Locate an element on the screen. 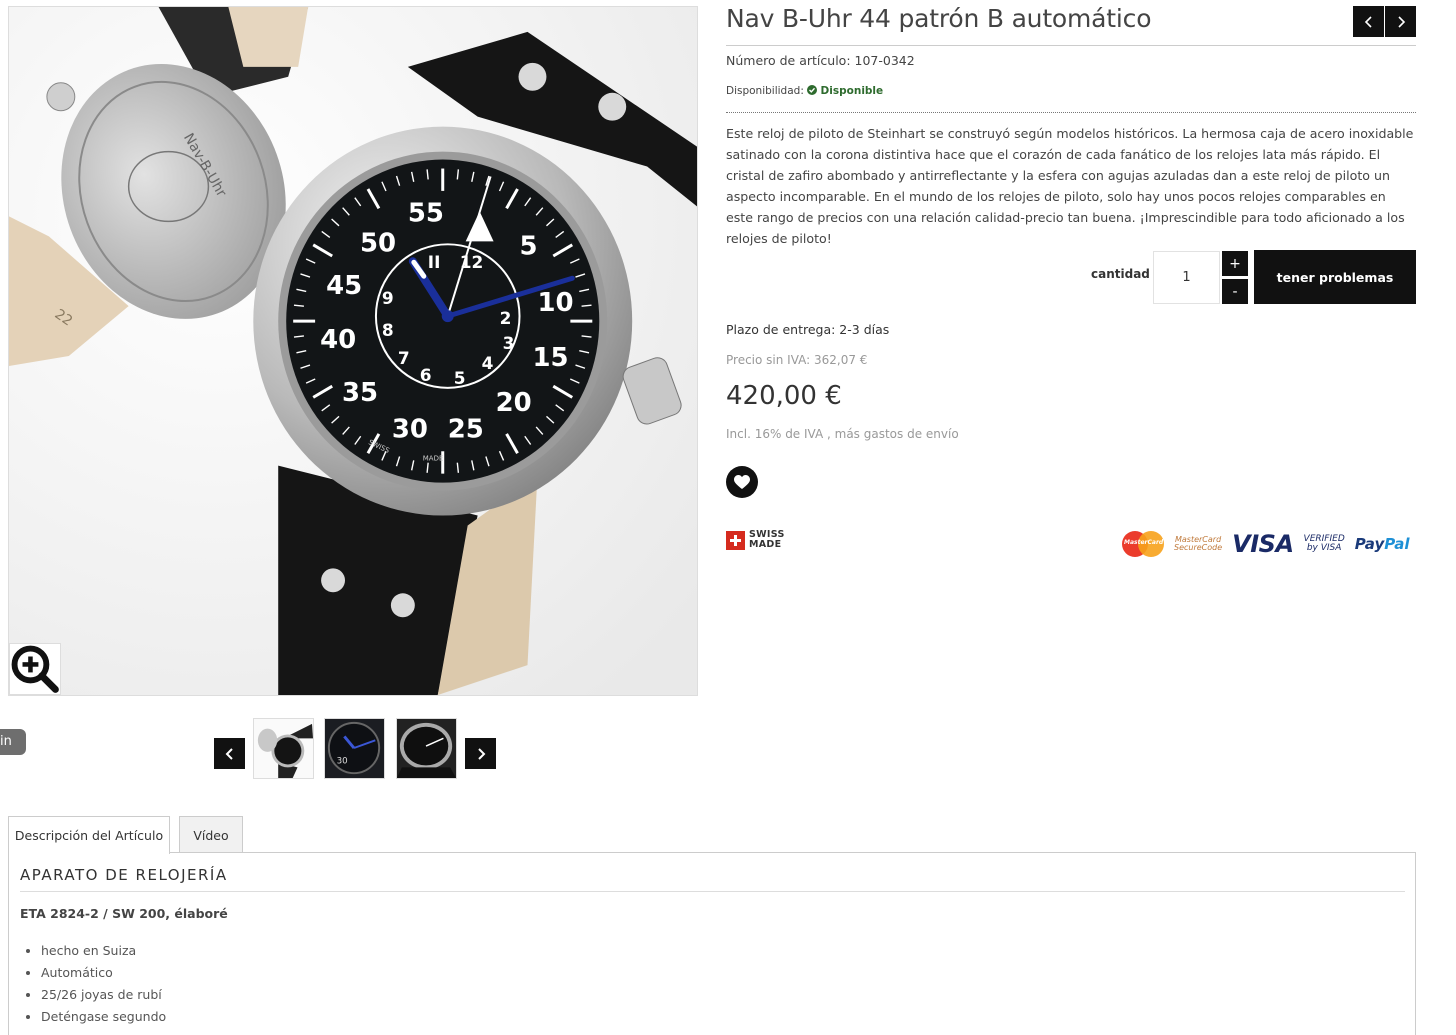 The height and width of the screenshot is (1035, 1456). dial-number: 10 is located at coordinates (555, 303).